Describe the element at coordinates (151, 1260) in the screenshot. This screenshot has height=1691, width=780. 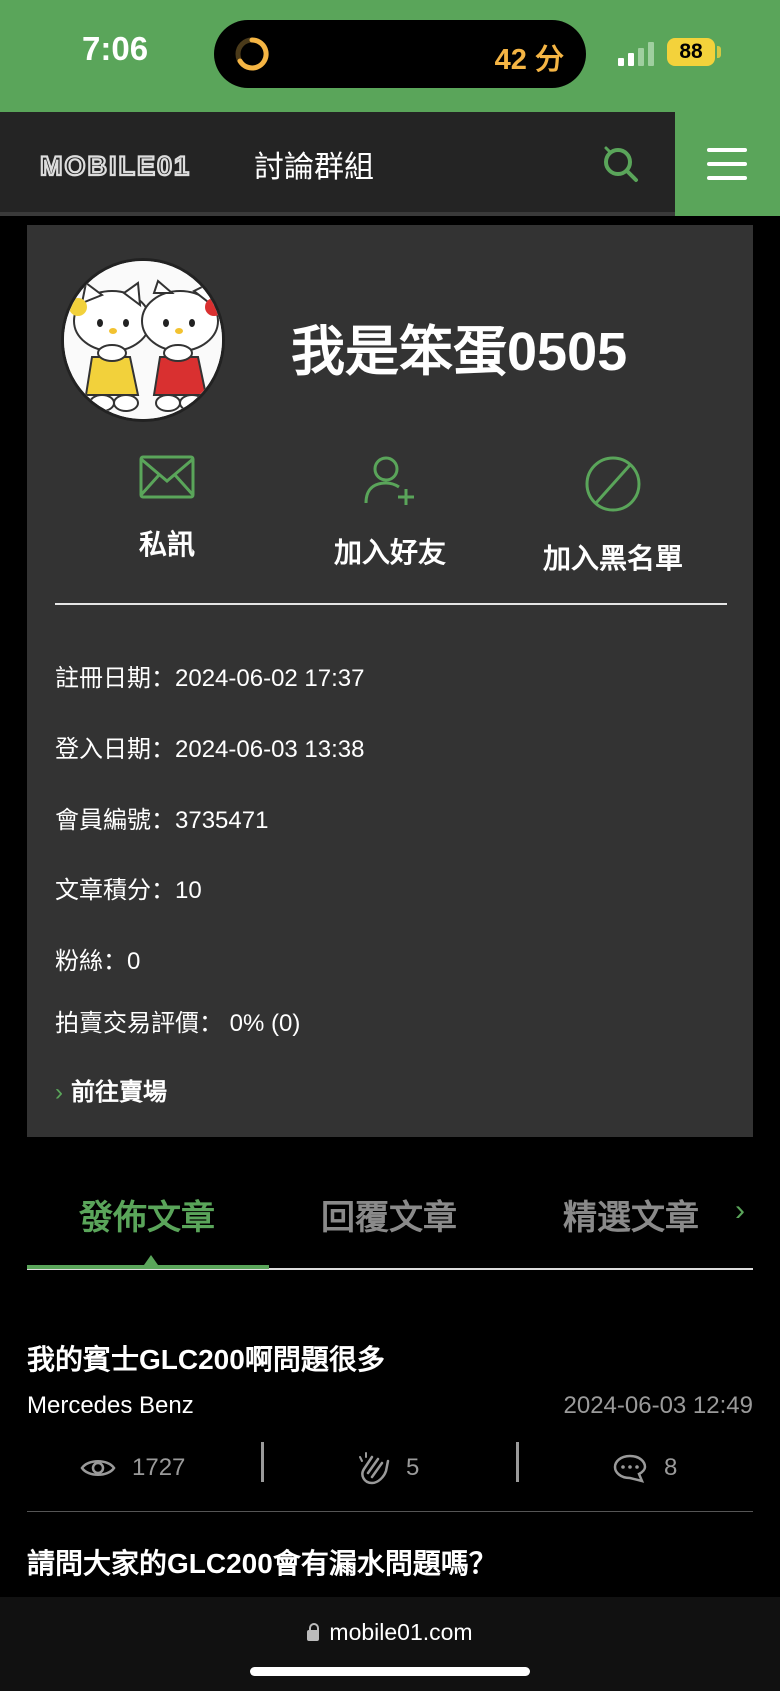
I see `active-tab-pointer` at that location.